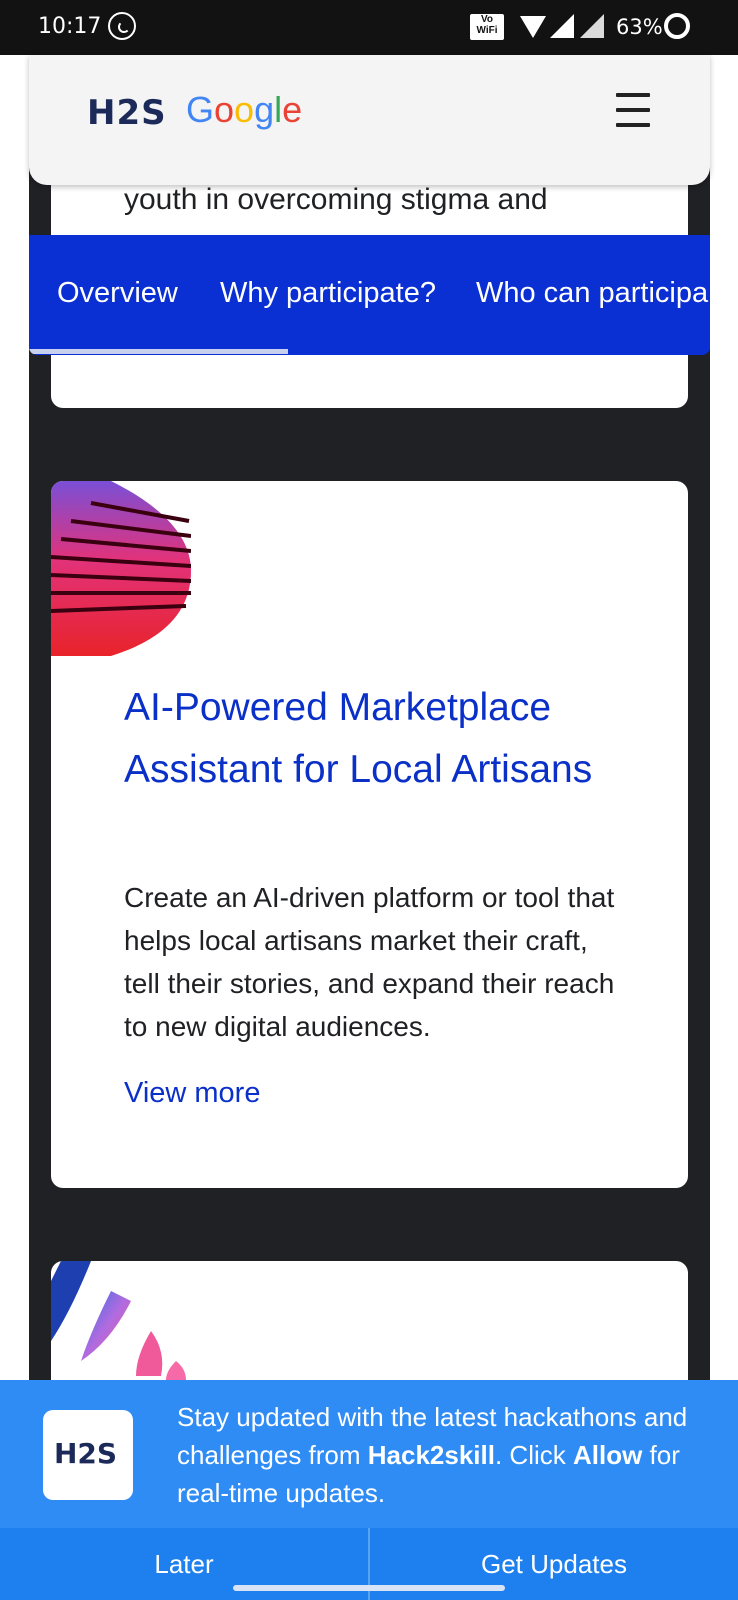 The image size is (738, 1600). I want to click on battery-percent: 63%, so click(639, 27).